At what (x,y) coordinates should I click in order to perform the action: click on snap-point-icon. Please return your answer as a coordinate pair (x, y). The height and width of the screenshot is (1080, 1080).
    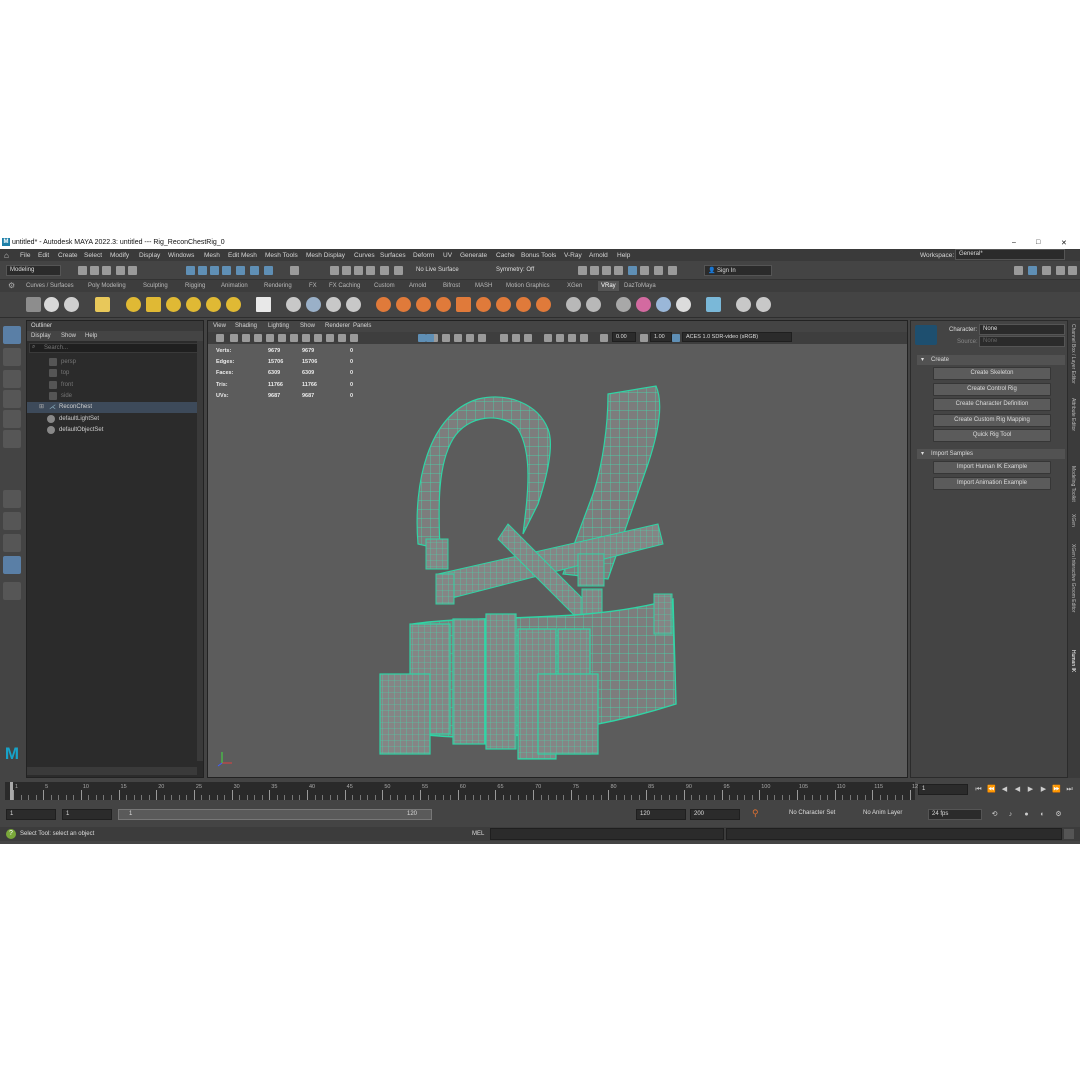
    Looking at the image, I should click on (358, 270).